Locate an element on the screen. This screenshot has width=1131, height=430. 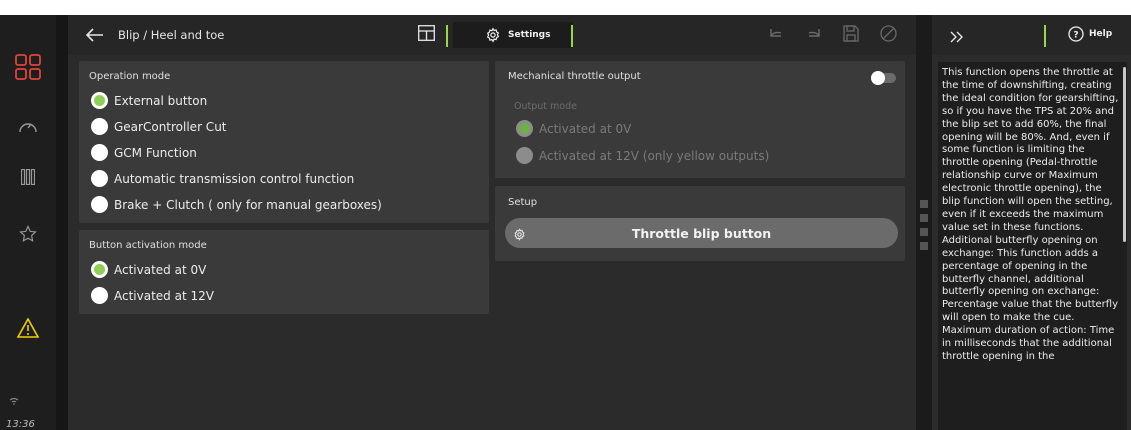
option-label: GCM Function is located at coordinates (155, 152).